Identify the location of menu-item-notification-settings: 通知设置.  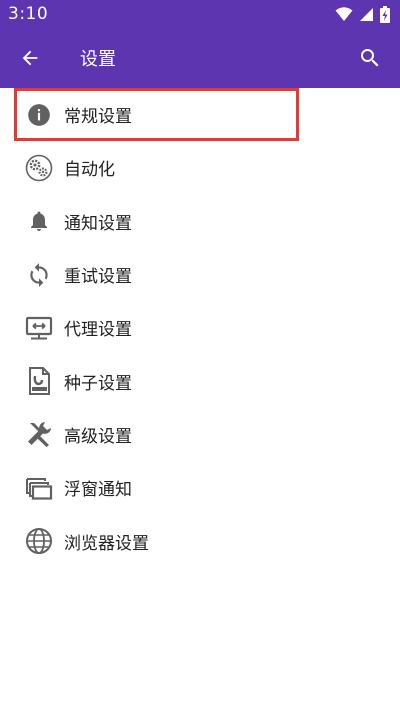
(200, 221).